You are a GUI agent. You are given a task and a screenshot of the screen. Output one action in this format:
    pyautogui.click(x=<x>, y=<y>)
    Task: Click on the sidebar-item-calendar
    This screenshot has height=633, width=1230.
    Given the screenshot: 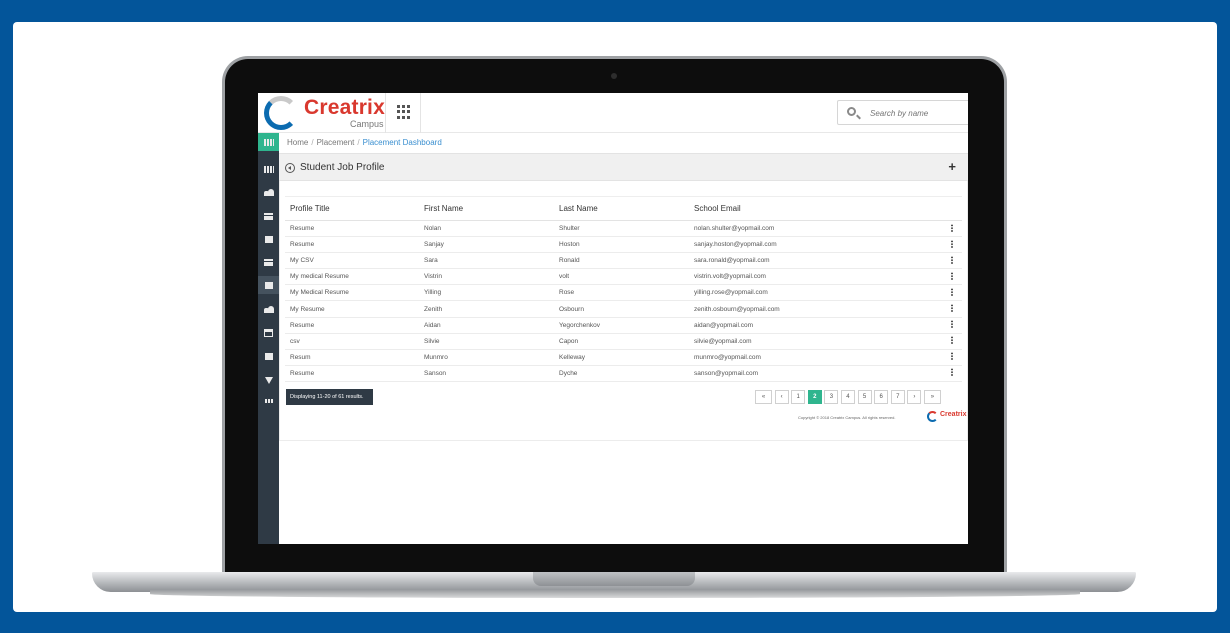 What is the action you would take?
    pyautogui.click(x=268, y=333)
    